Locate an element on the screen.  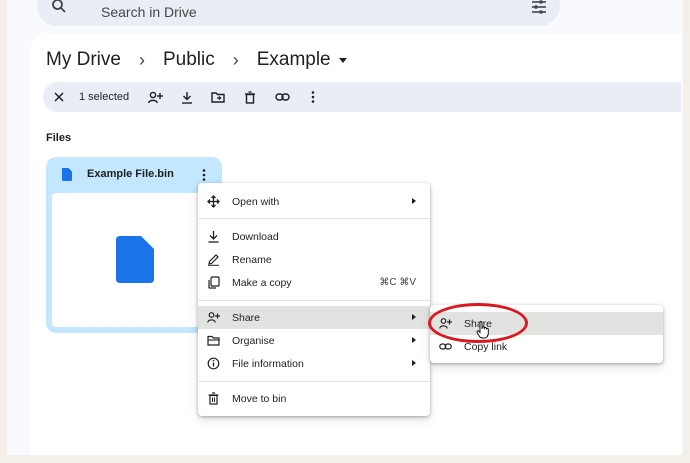
chevron-down-icon is located at coordinates (342, 60).